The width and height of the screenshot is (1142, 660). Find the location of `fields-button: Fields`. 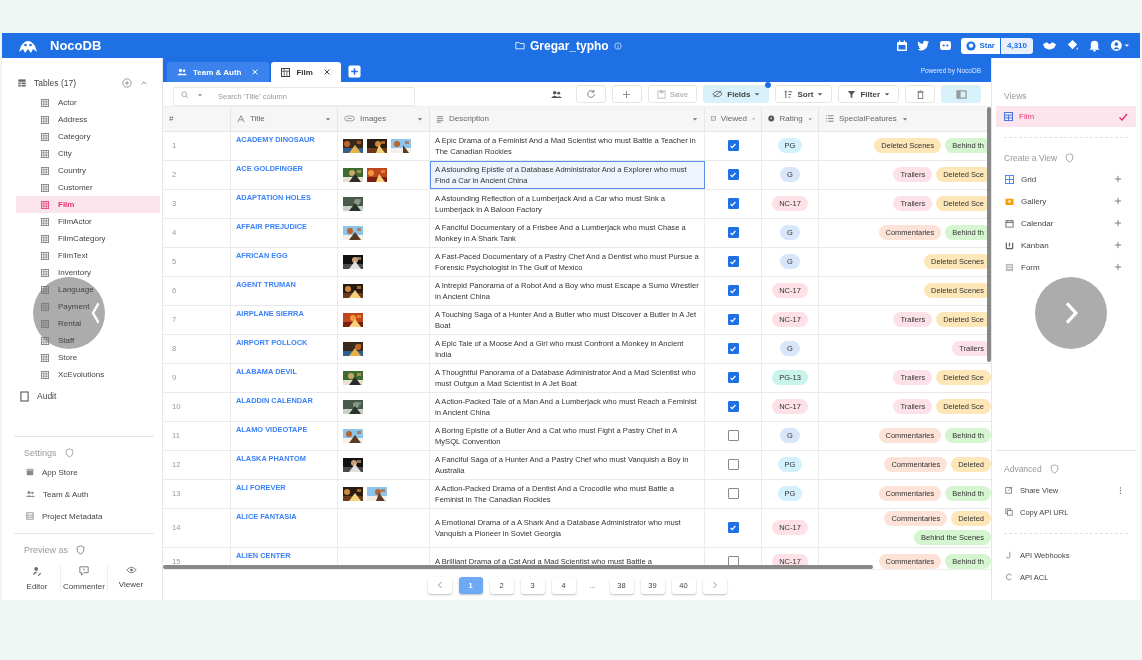

fields-button: Fields is located at coordinates (736, 94).